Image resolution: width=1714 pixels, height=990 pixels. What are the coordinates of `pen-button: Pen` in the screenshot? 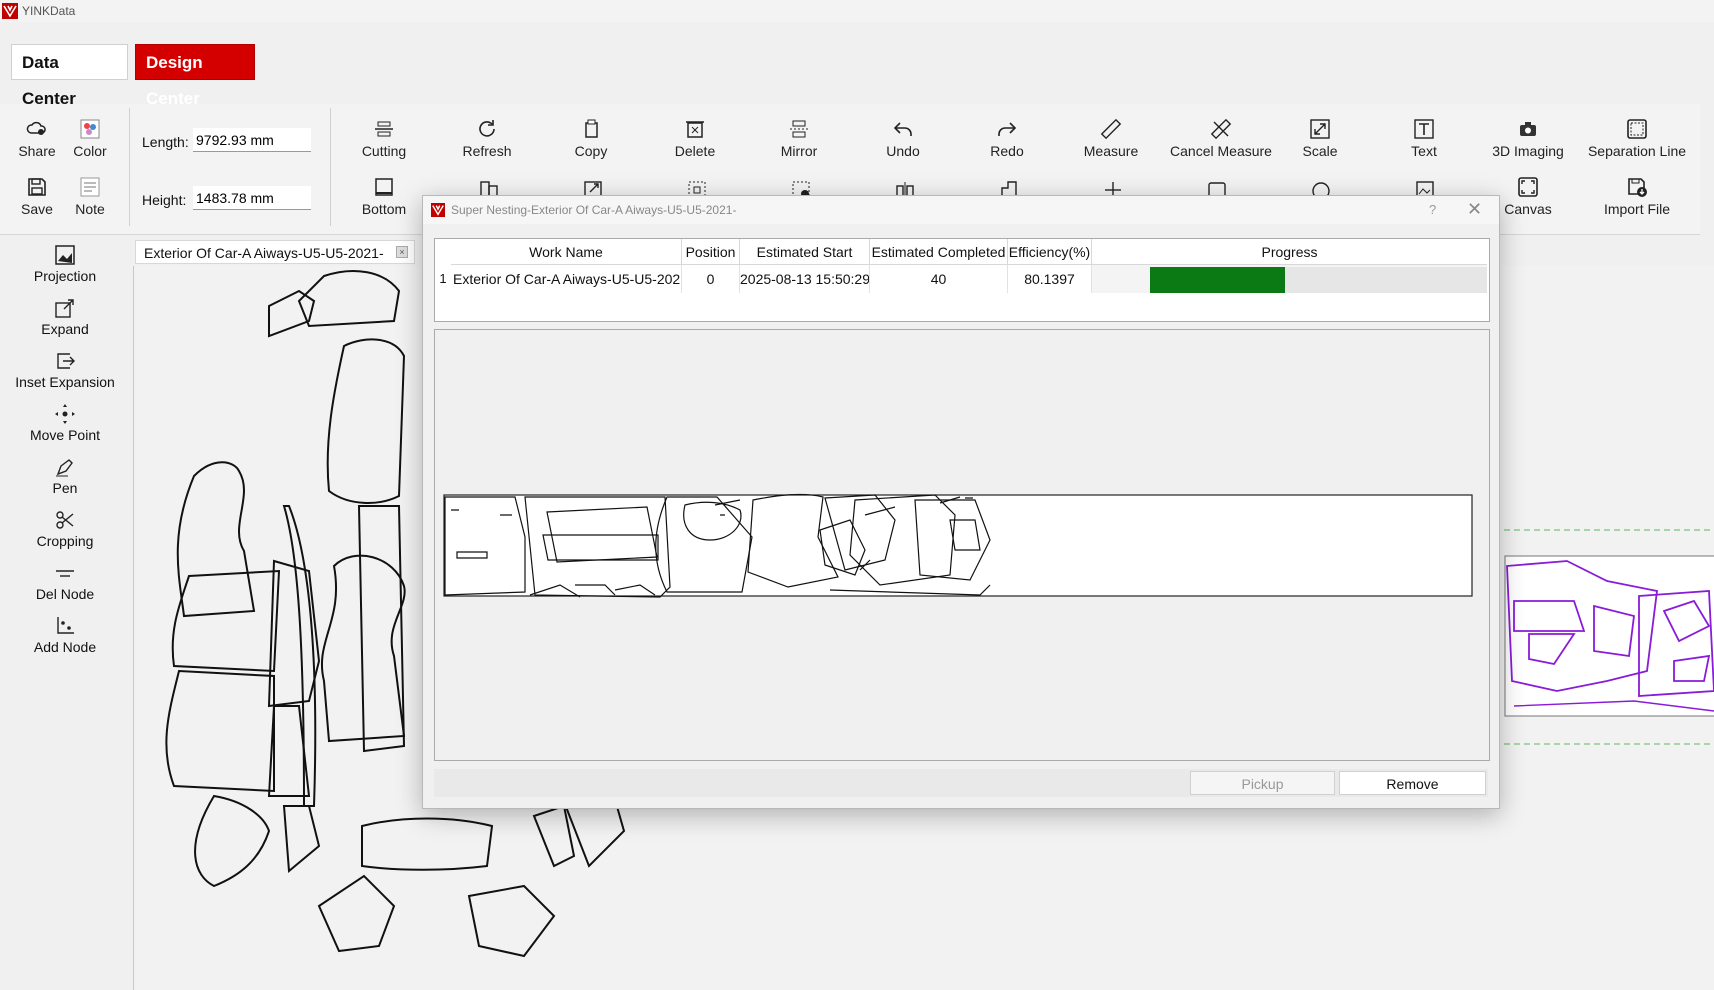 It's located at (65, 476).